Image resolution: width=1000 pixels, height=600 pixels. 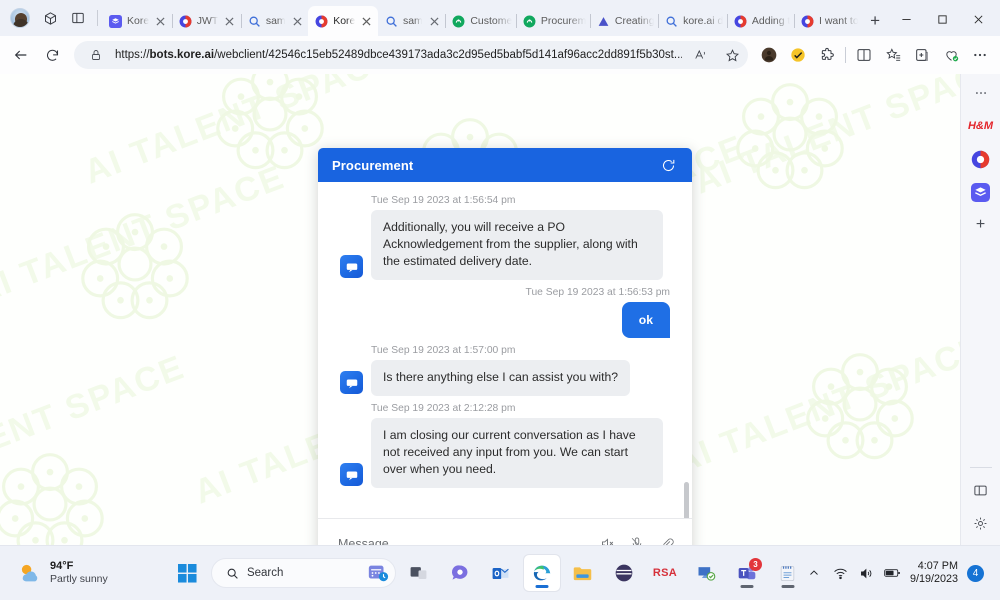 What do you see at coordinates (981, 126) in the screenshot?
I see `hm-shopping-icon: H&M` at bounding box center [981, 126].